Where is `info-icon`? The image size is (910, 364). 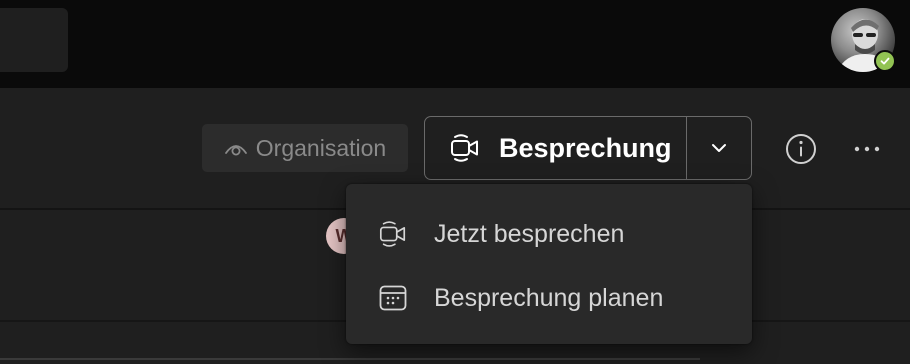 info-icon is located at coordinates (801, 149).